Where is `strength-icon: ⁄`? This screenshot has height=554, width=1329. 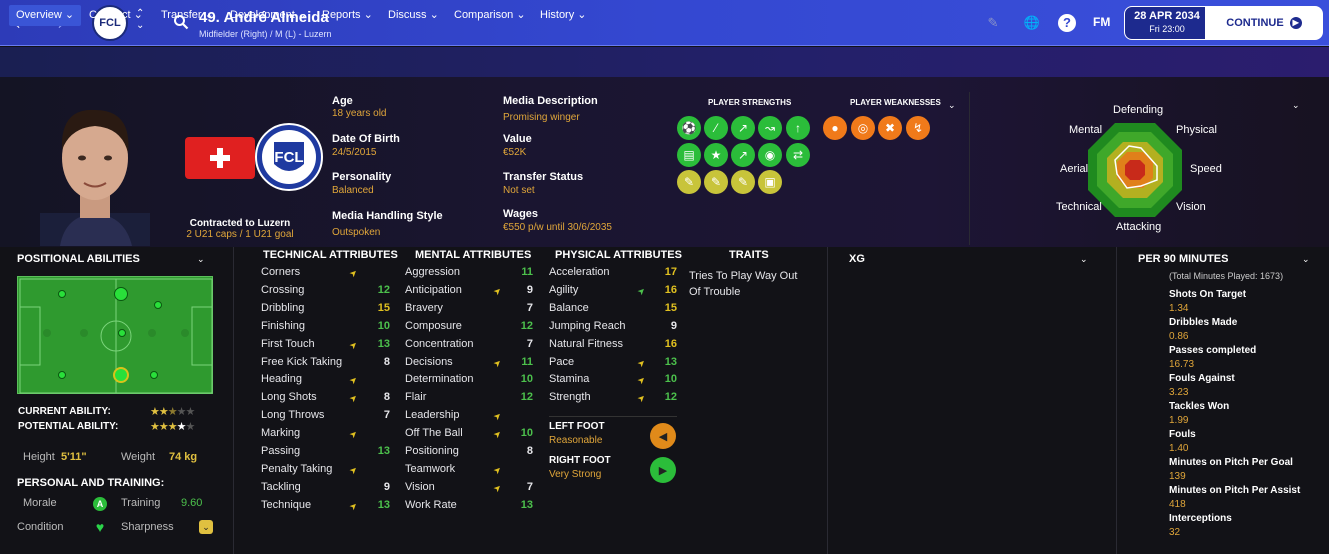 strength-icon: ⁄ is located at coordinates (716, 128).